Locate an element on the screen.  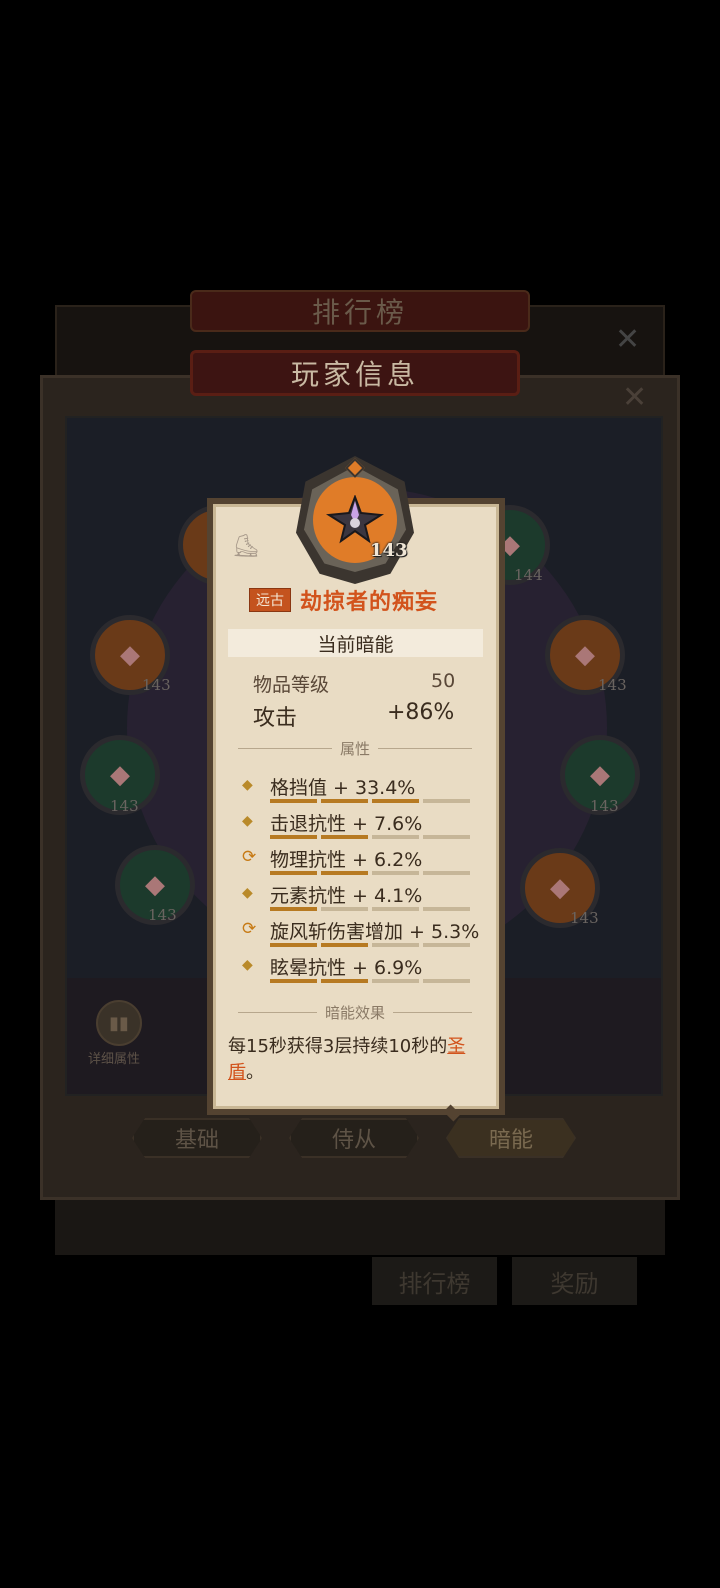
player-info-title: 玩家信息 is located at coordinates (354, 374).